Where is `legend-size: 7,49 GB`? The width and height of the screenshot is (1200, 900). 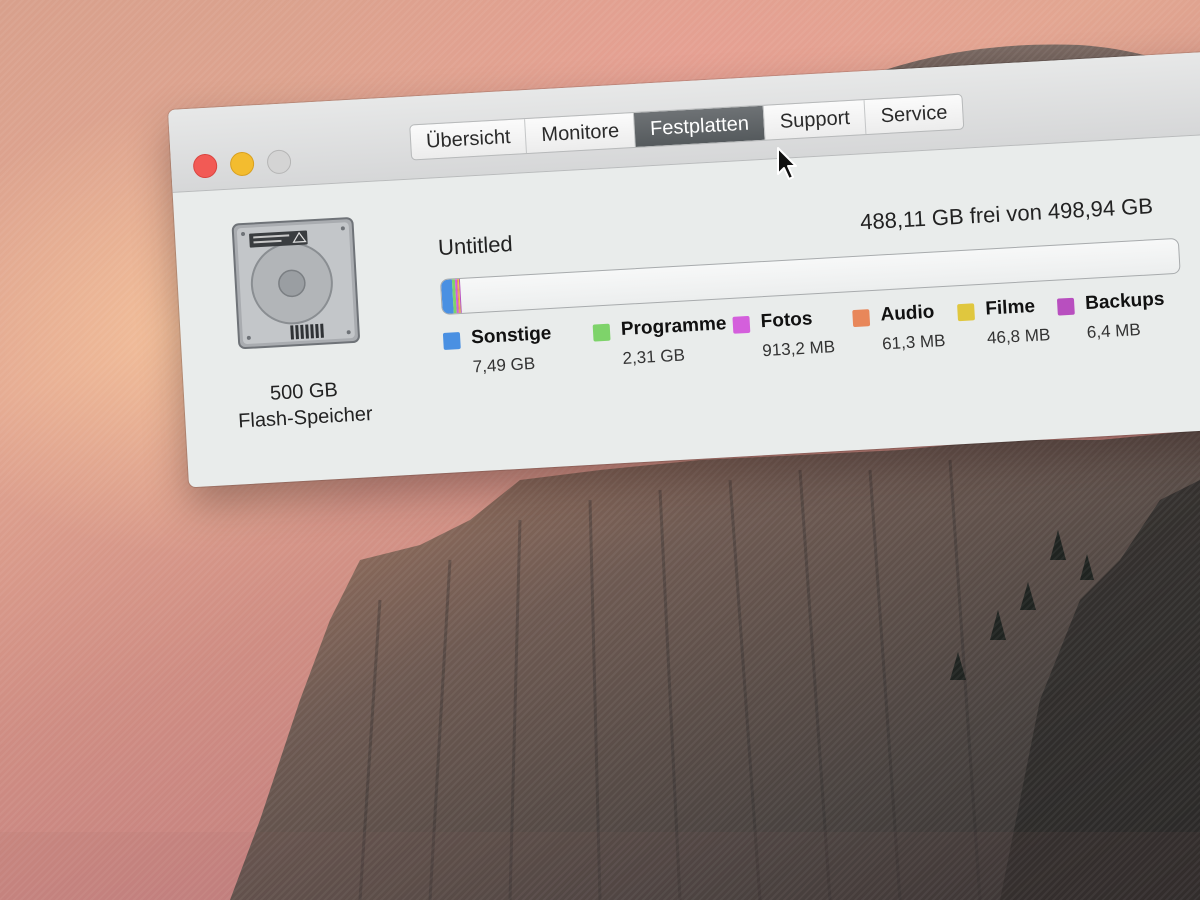 legend-size: 7,49 GB is located at coordinates (504, 365).